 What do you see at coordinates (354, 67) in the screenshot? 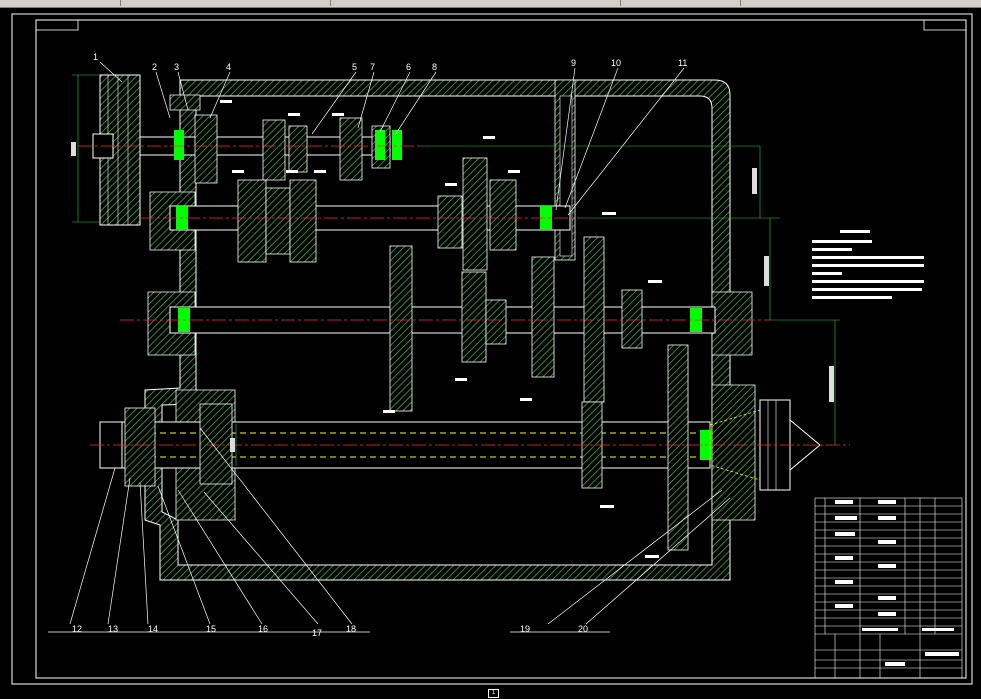
I see `part-label-5: 5` at bounding box center [354, 67].